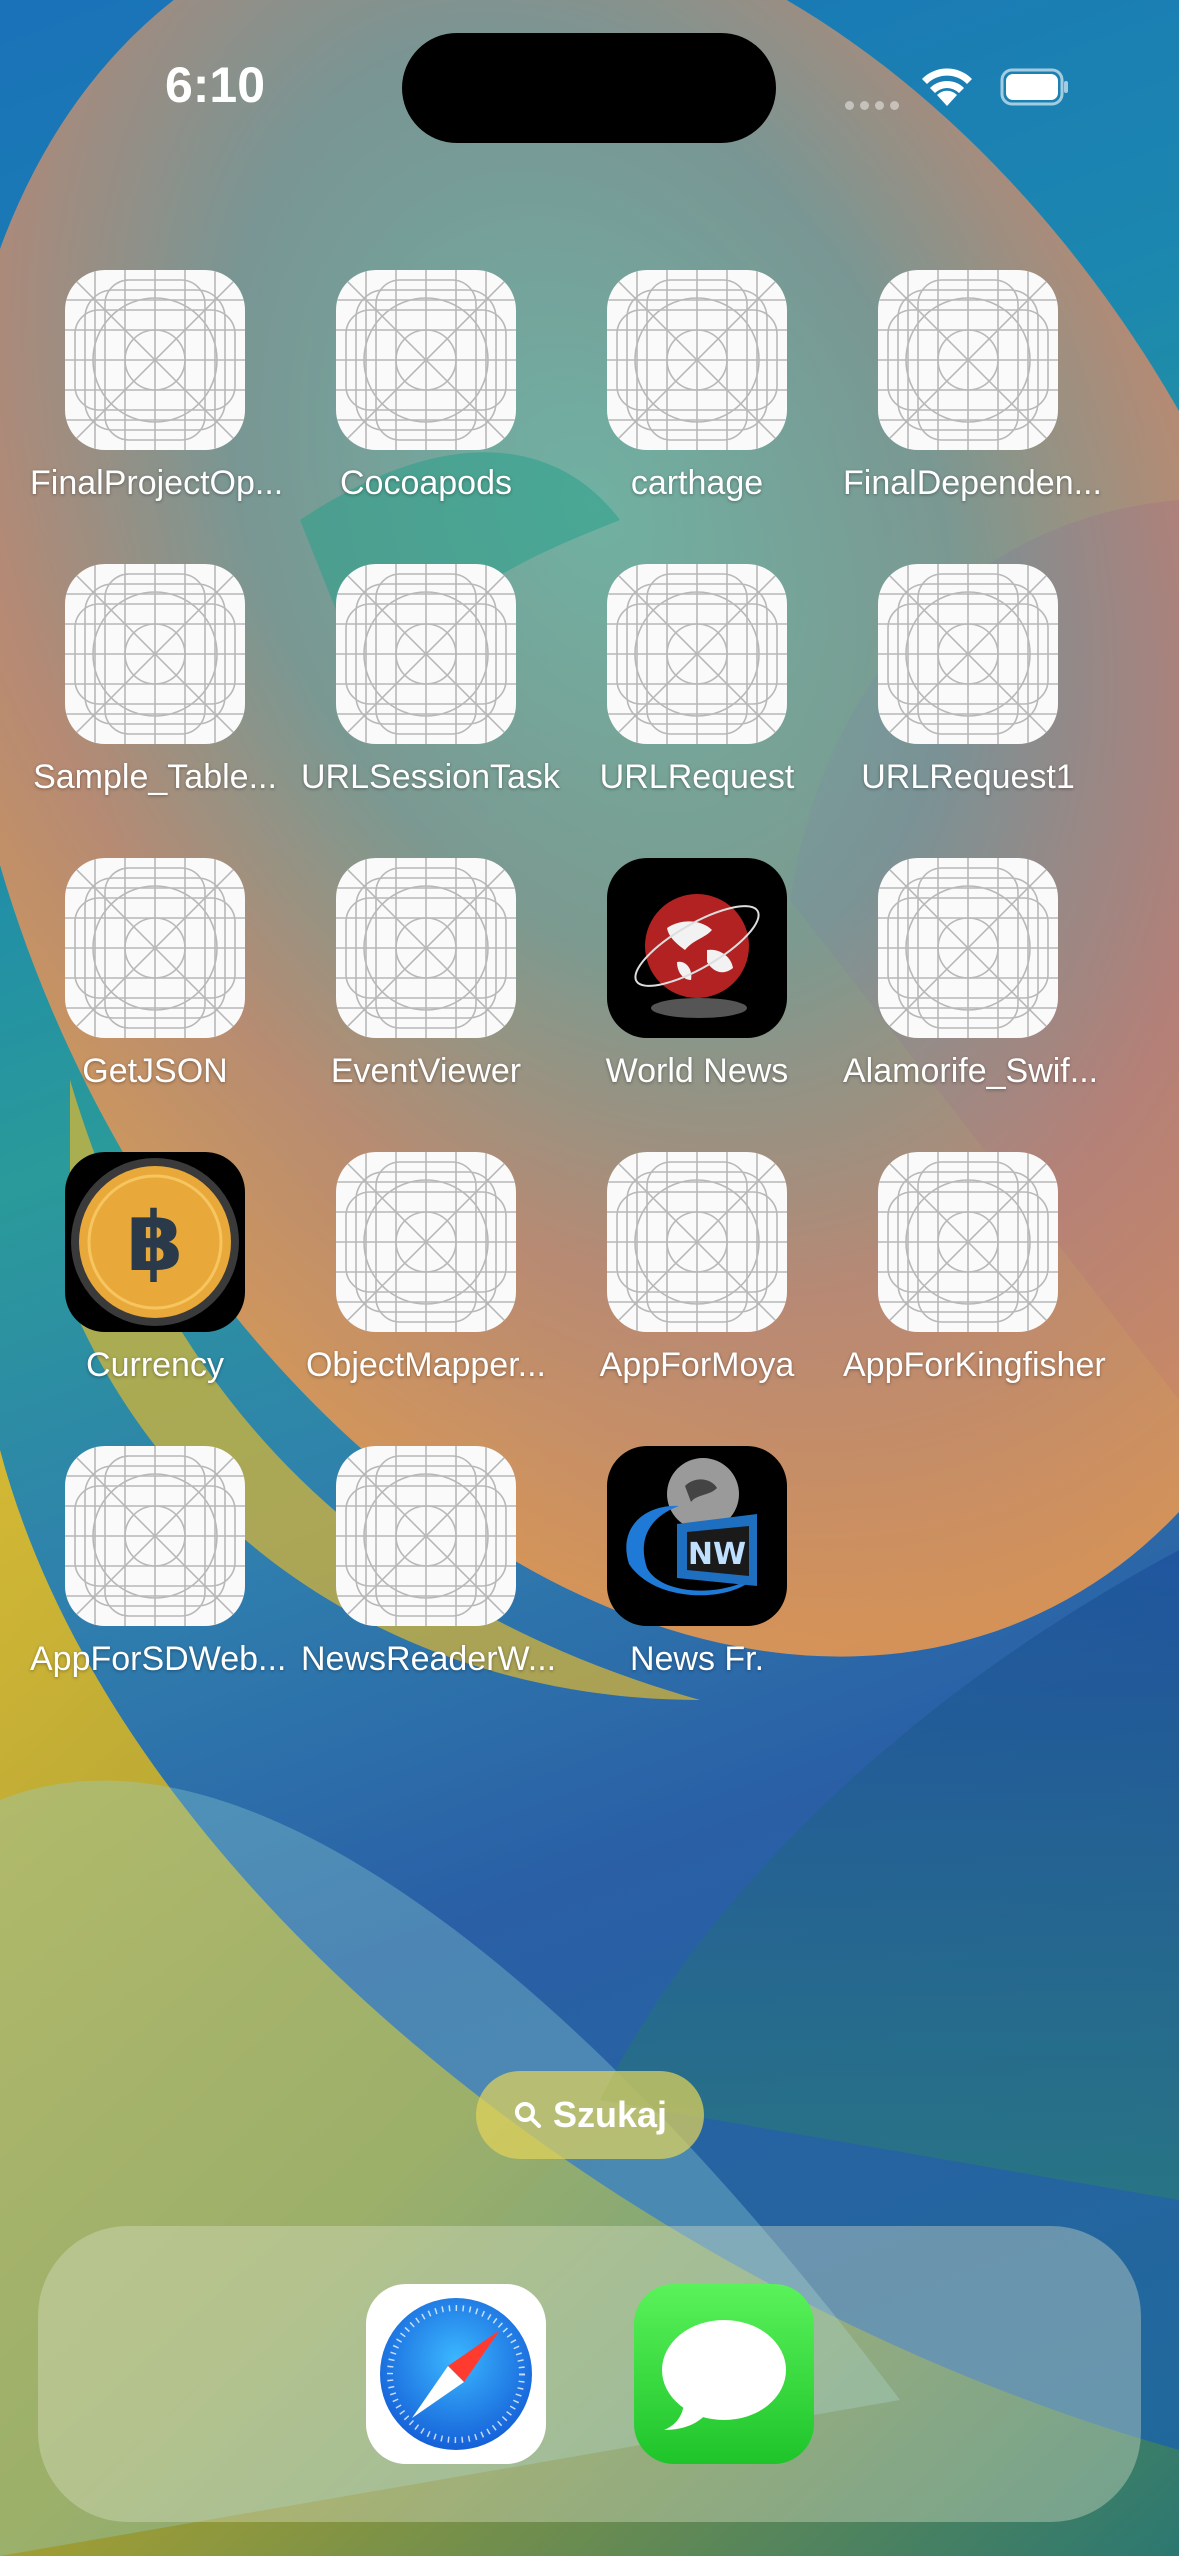  I want to click on app-icon-urlrequest1: URLRequest1, so click(948, 694).